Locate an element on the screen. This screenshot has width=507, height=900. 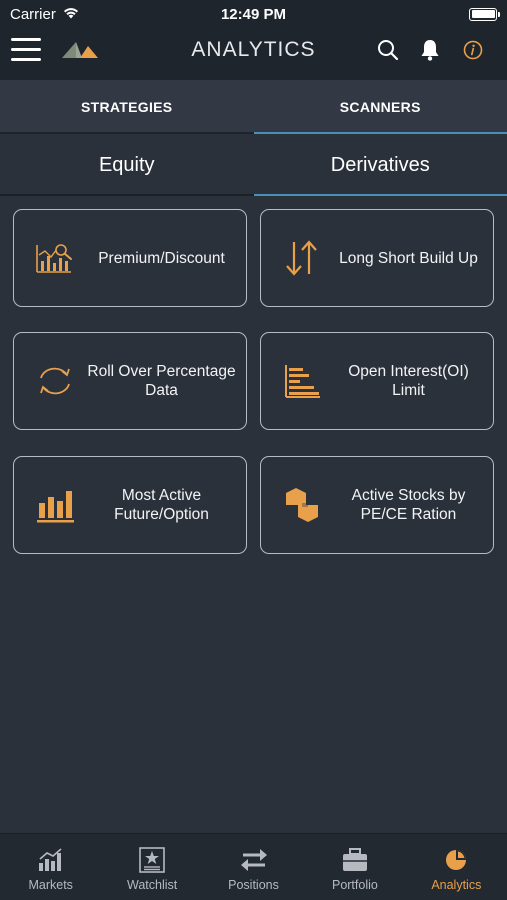
card-active-stocks-pe-ce: Active Stocks by PE/CE Ration is located at coordinates (377, 505).